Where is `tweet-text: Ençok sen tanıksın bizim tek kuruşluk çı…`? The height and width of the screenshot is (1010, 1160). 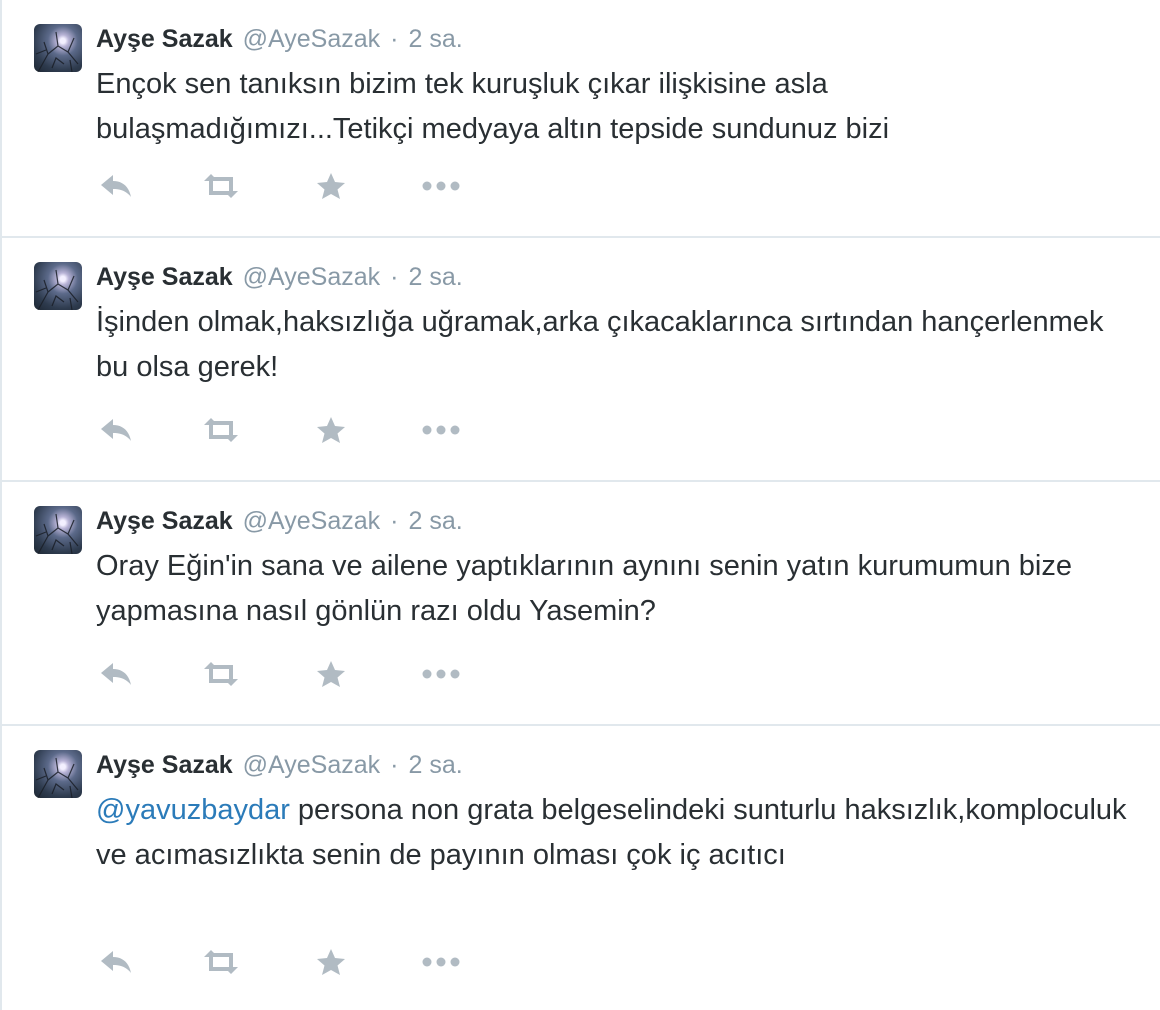
tweet-text: Ençok sen tanıksın bizim tek kuruşluk çı… is located at coordinates (616, 107).